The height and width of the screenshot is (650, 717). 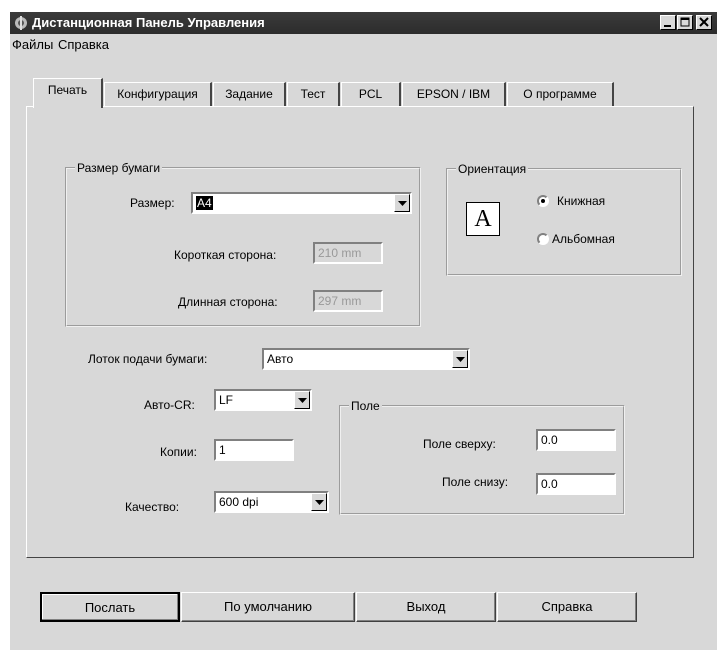 What do you see at coordinates (581, 201) in the screenshot?
I see `portrait-label: Книжная` at bounding box center [581, 201].